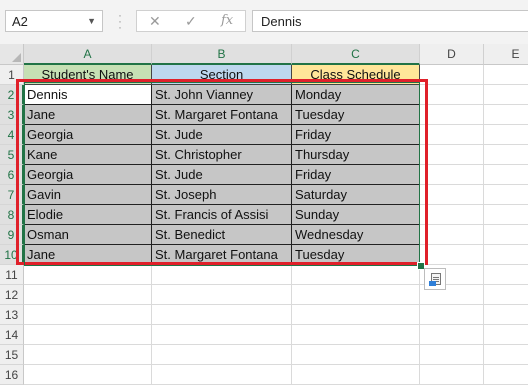 The image size is (528, 385). I want to click on select-all-button, so click(12, 54).